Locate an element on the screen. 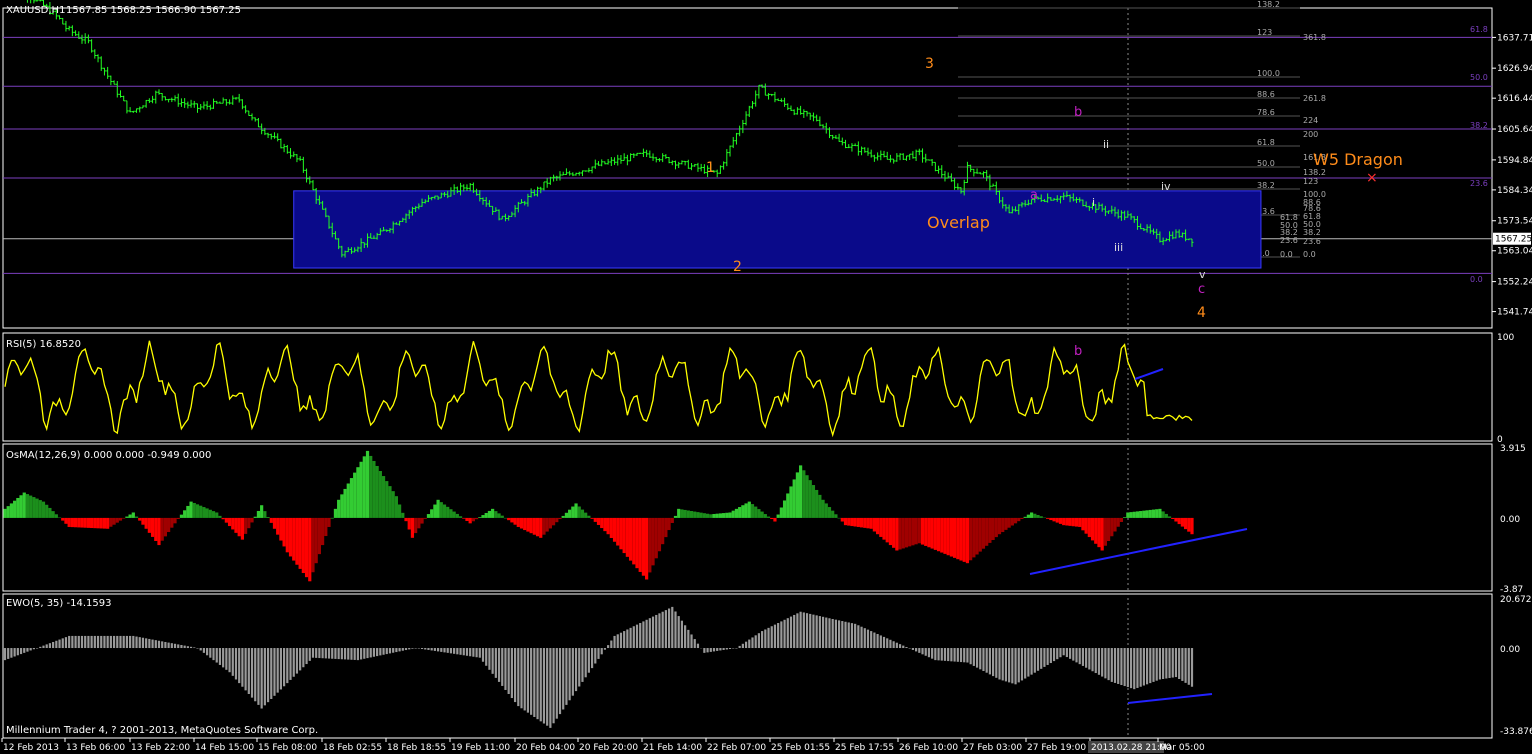  wave-primary-label: 3 is located at coordinates (929, 64).